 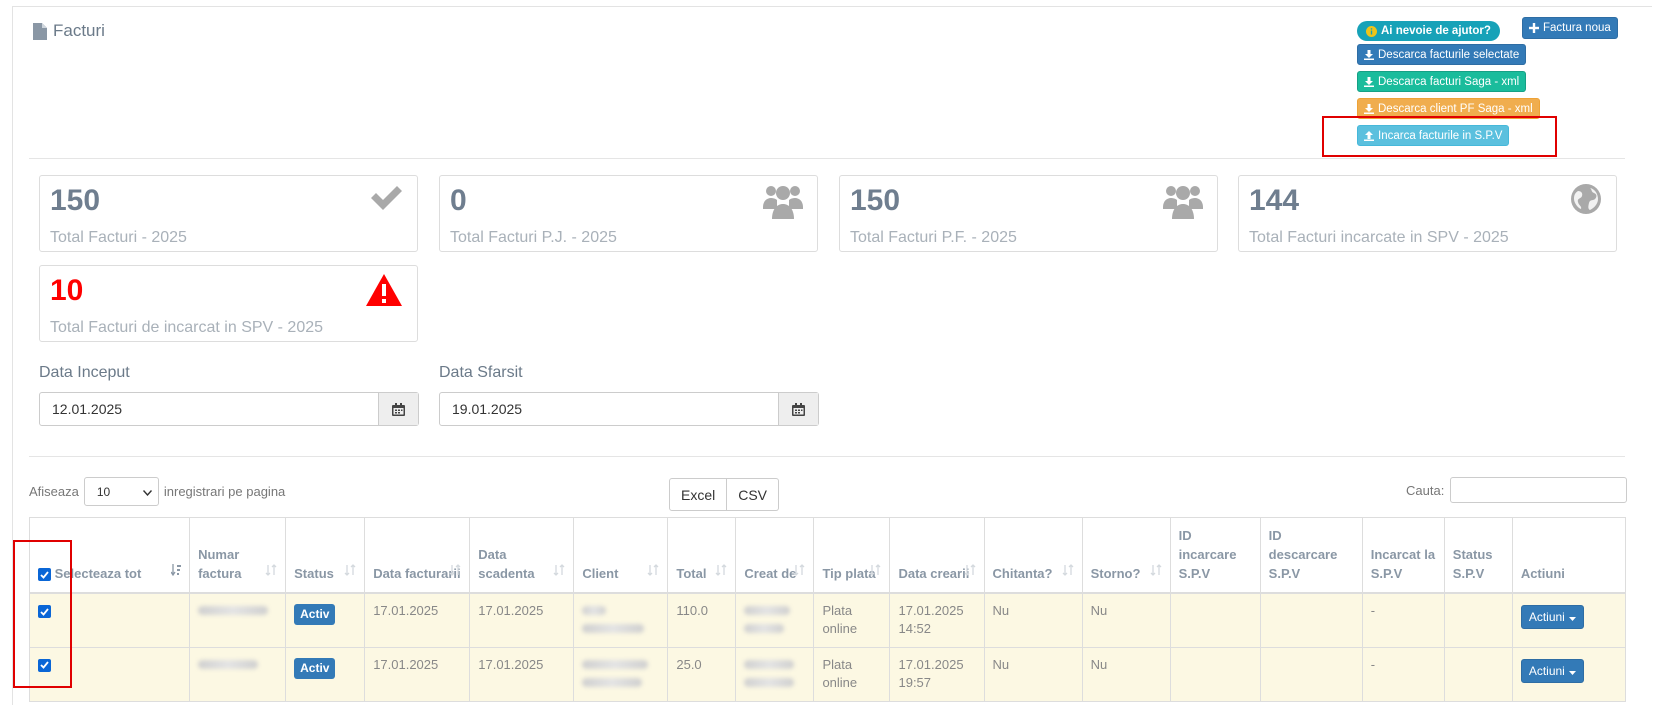 I want to click on column-header-label: Data crearii, so click(x=934, y=573).